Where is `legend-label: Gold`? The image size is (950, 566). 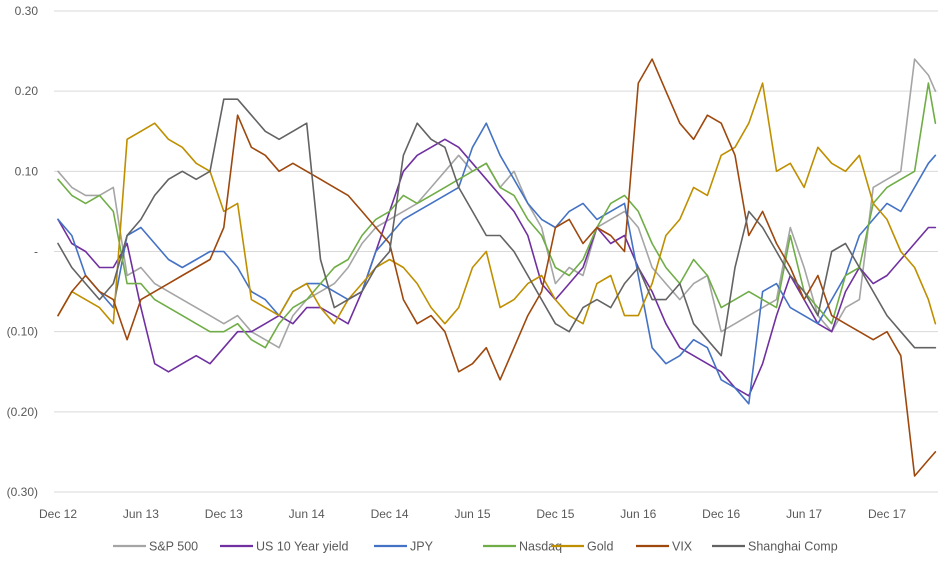
legend-label: Gold is located at coordinates (600, 547).